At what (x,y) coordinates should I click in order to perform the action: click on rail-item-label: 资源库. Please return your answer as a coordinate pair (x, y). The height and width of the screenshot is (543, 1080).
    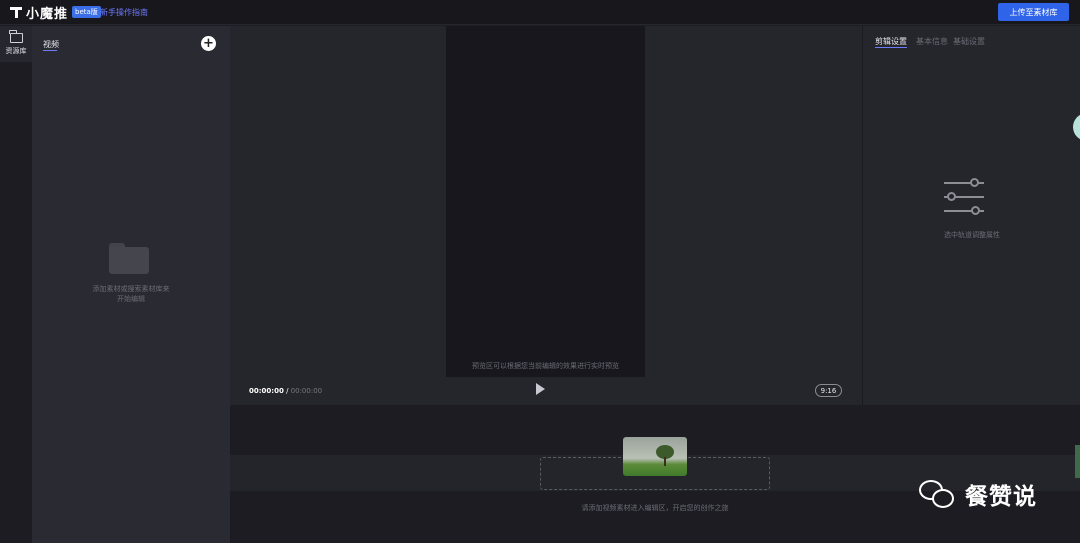
    Looking at the image, I should click on (16, 50).